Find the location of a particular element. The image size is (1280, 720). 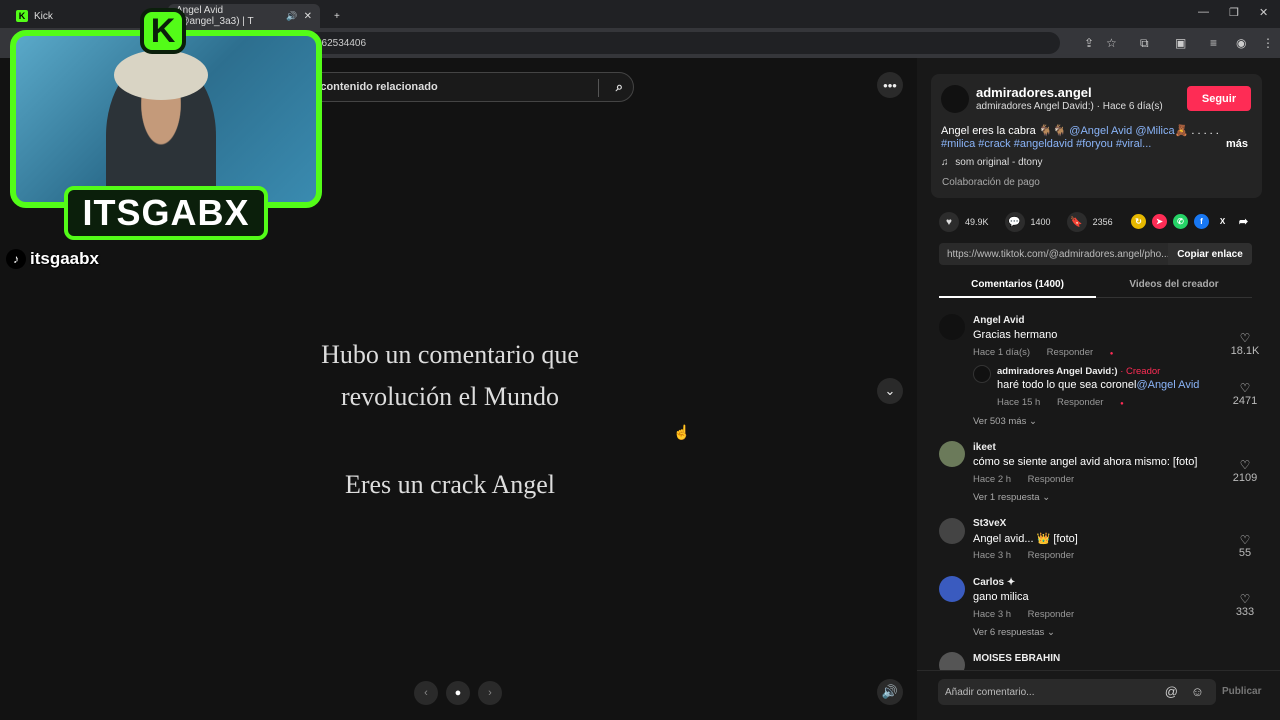

prev-slide-icon: ‹ is located at coordinates (426, 693).